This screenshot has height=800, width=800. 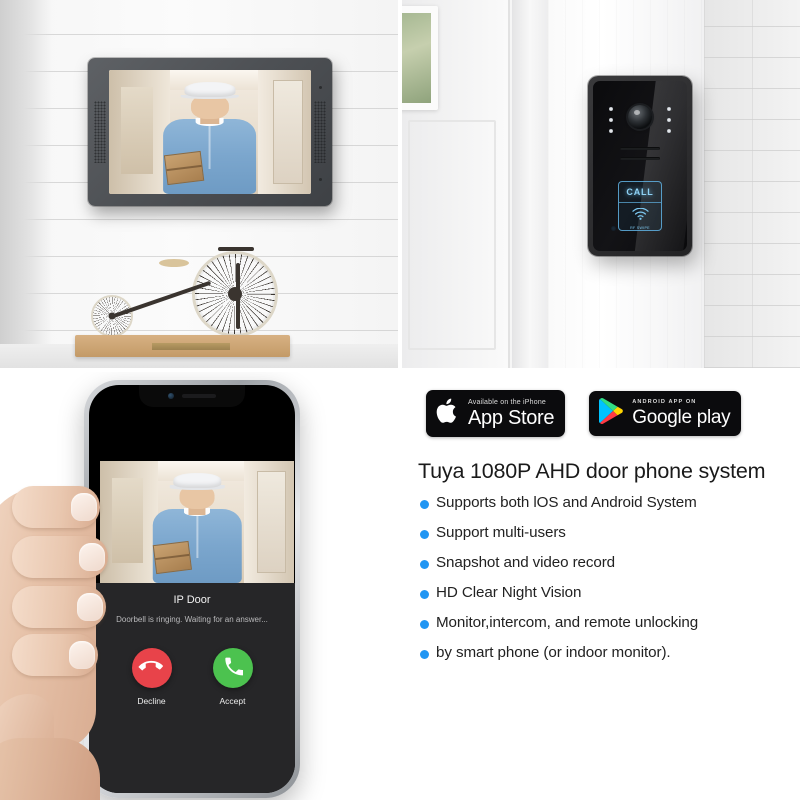 I want to click on door-glass-pane, so click(x=420, y=58).